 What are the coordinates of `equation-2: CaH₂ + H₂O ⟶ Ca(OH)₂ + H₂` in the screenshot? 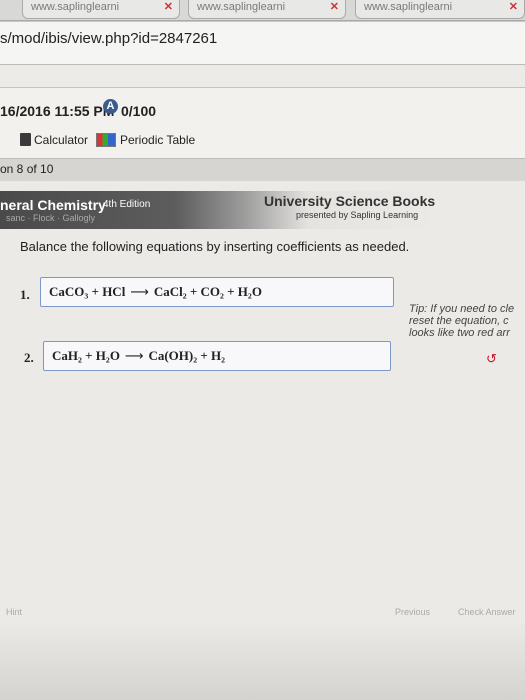 It's located at (138, 356).